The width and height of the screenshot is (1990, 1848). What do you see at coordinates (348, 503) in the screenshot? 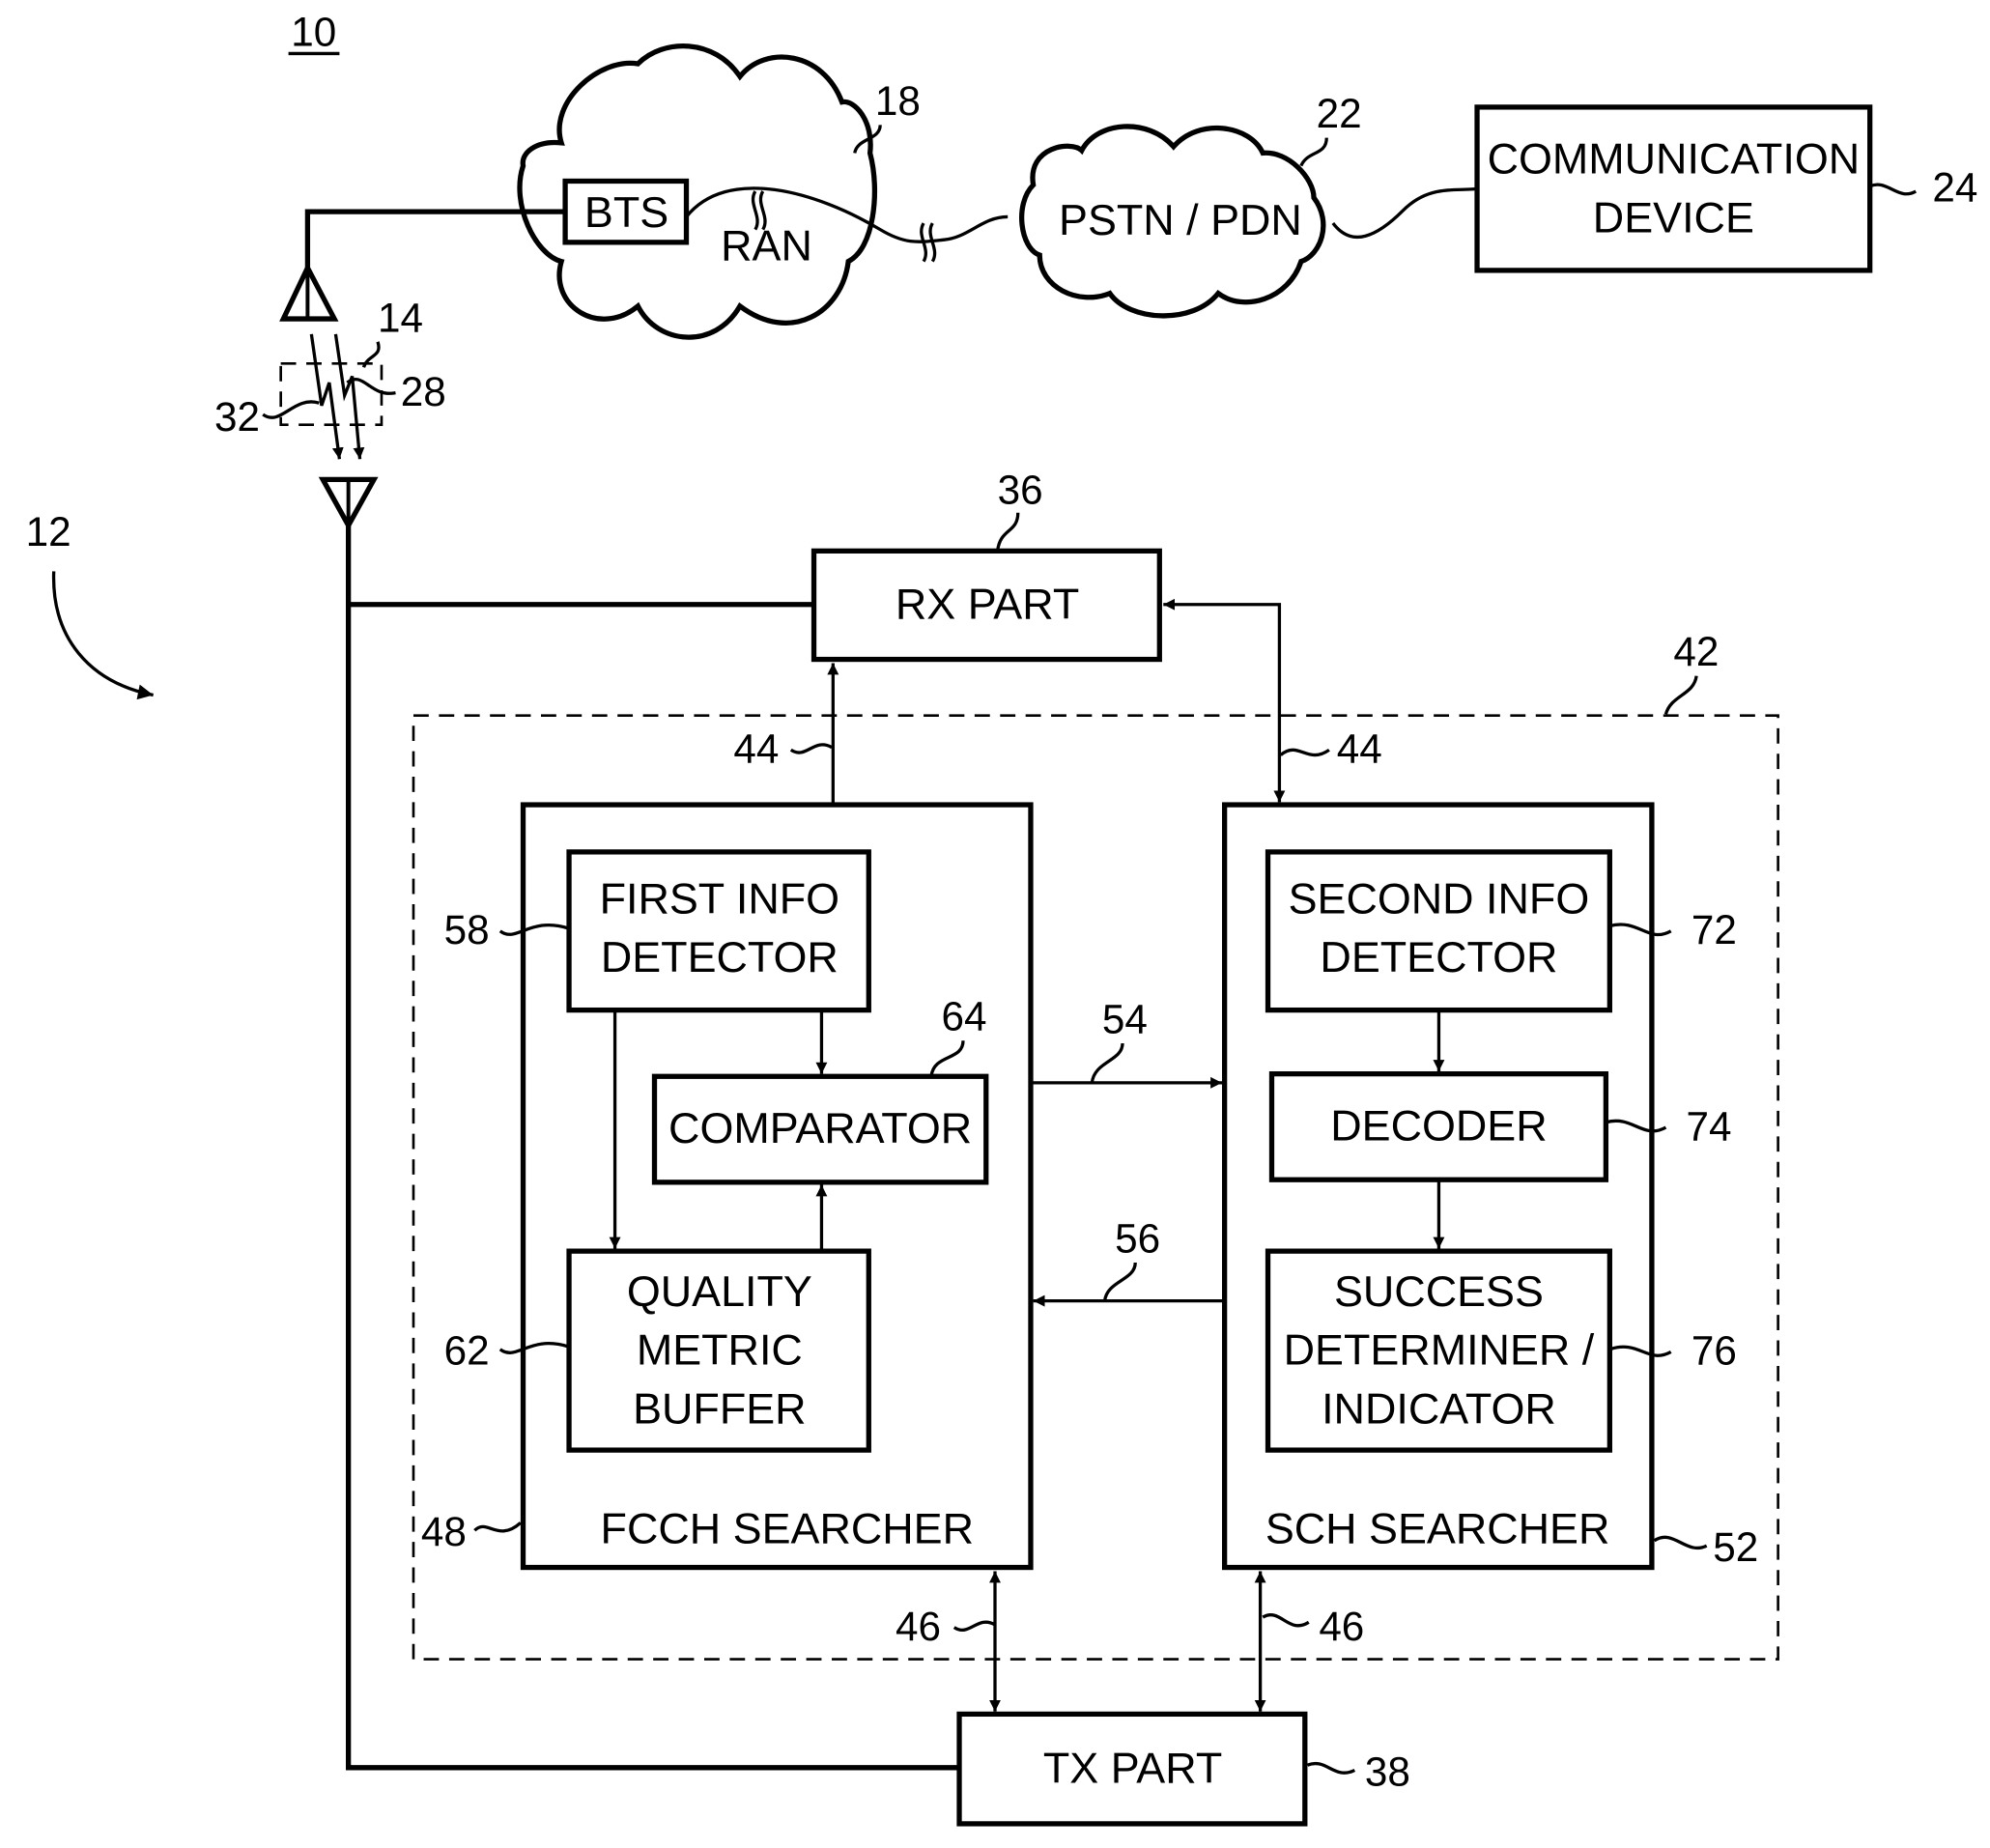
I see `mobile-antenna-icon` at bounding box center [348, 503].